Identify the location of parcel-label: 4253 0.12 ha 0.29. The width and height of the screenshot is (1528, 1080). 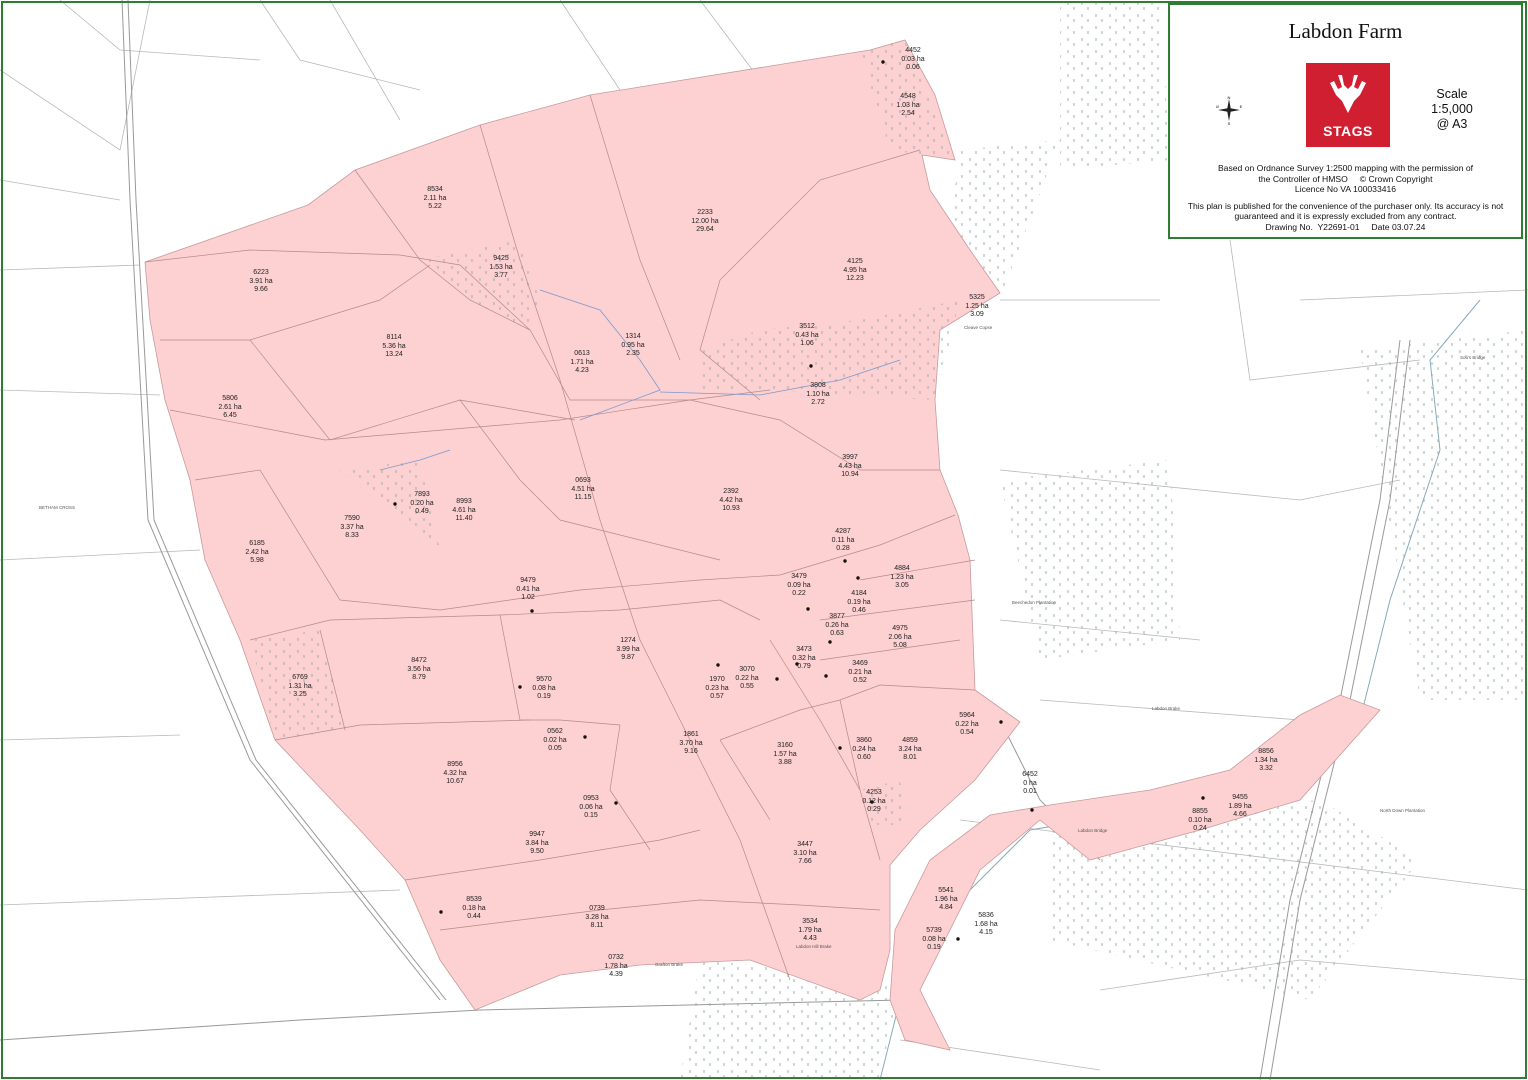
(874, 802).